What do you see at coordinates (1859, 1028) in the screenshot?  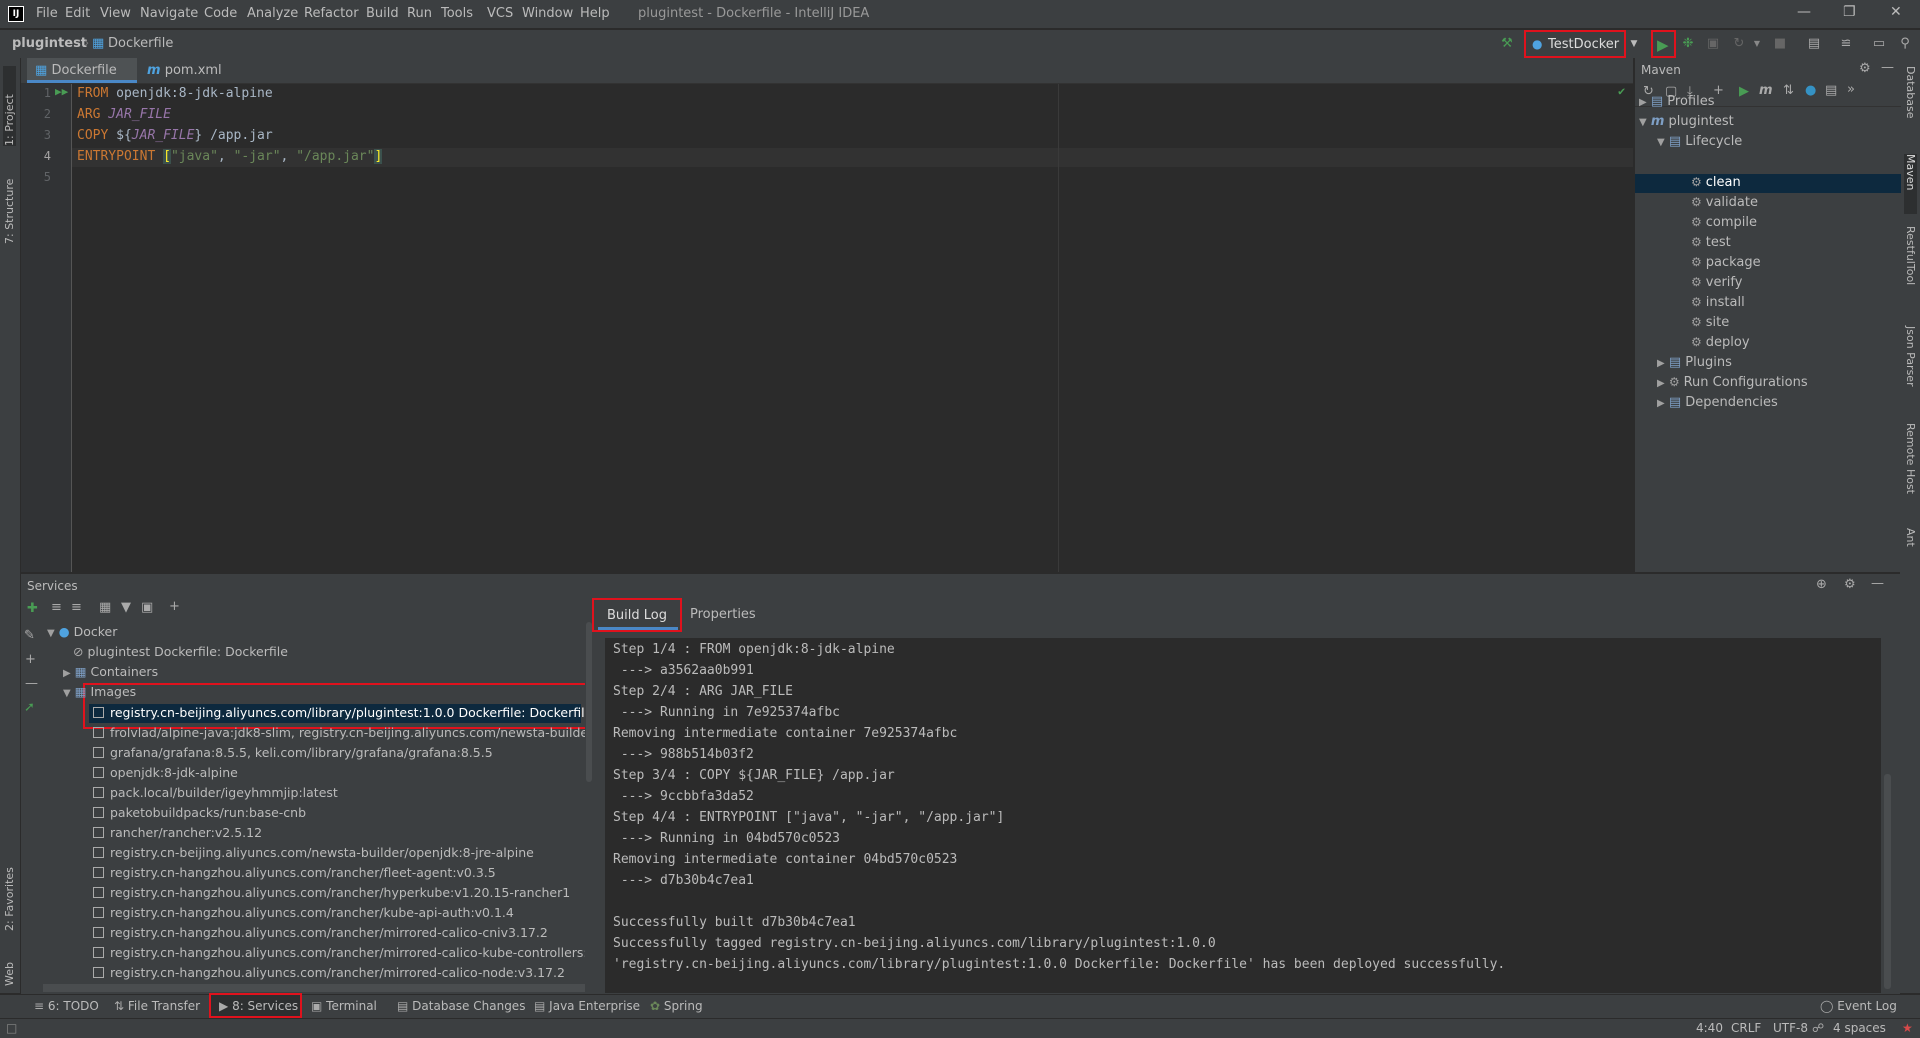 I see `indent-setting: 4 spaces` at bounding box center [1859, 1028].